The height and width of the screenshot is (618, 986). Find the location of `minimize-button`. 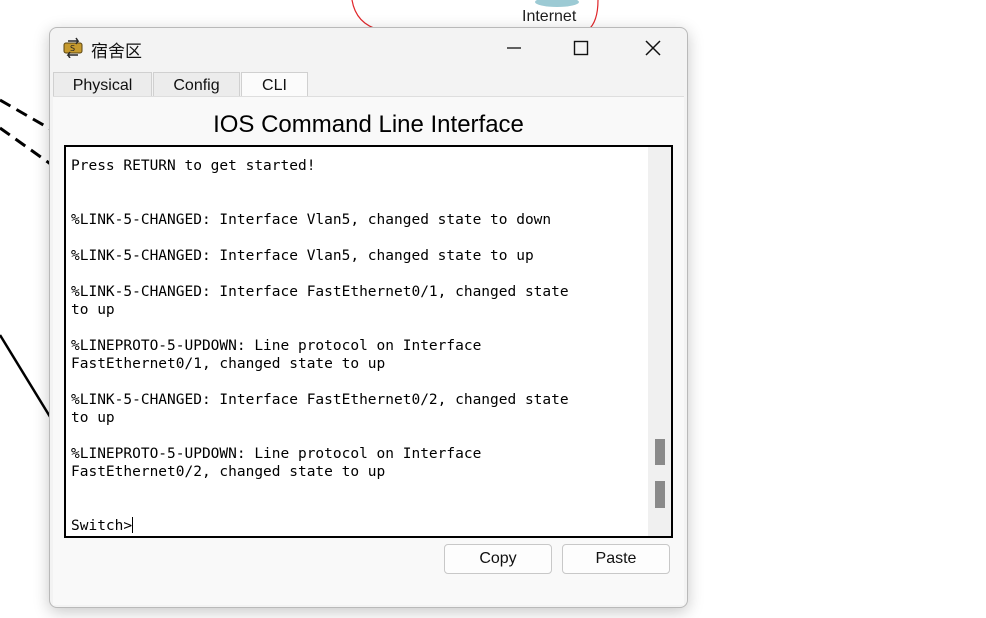

minimize-button is located at coordinates (514, 48).